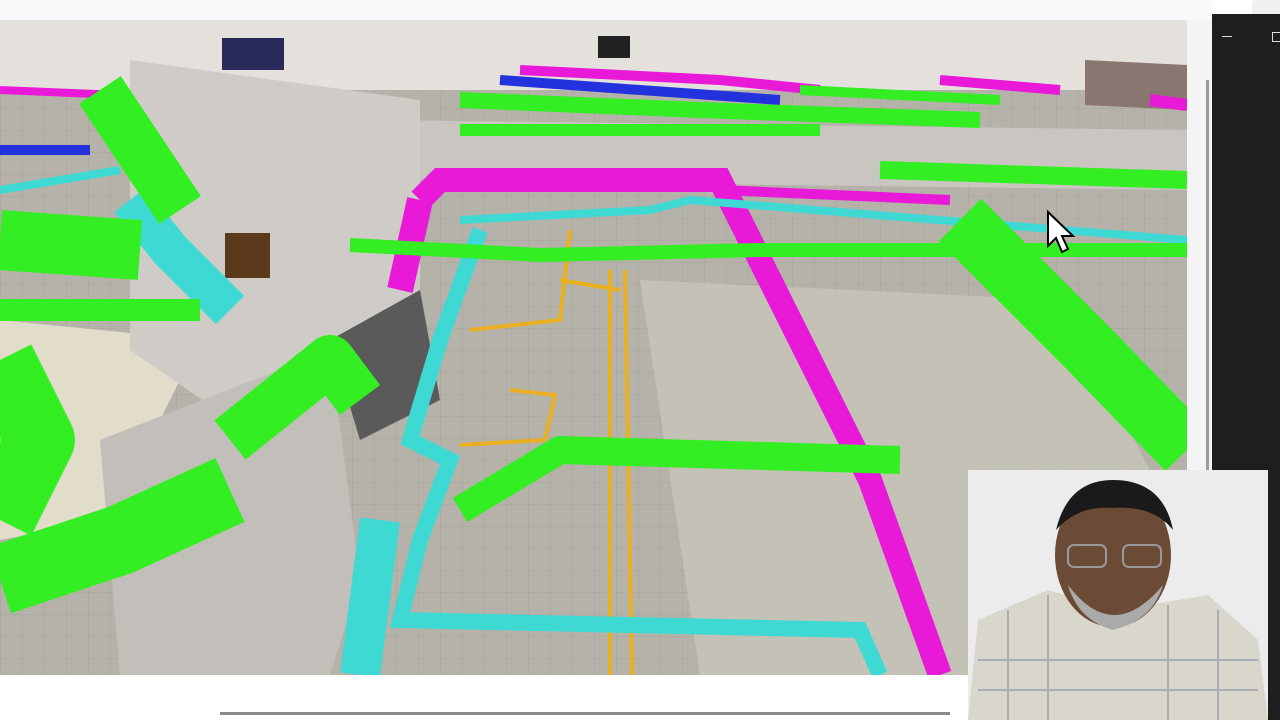 The height and width of the screenshot is (720, 1280). I want to click on window-panel, so click(253, 54).